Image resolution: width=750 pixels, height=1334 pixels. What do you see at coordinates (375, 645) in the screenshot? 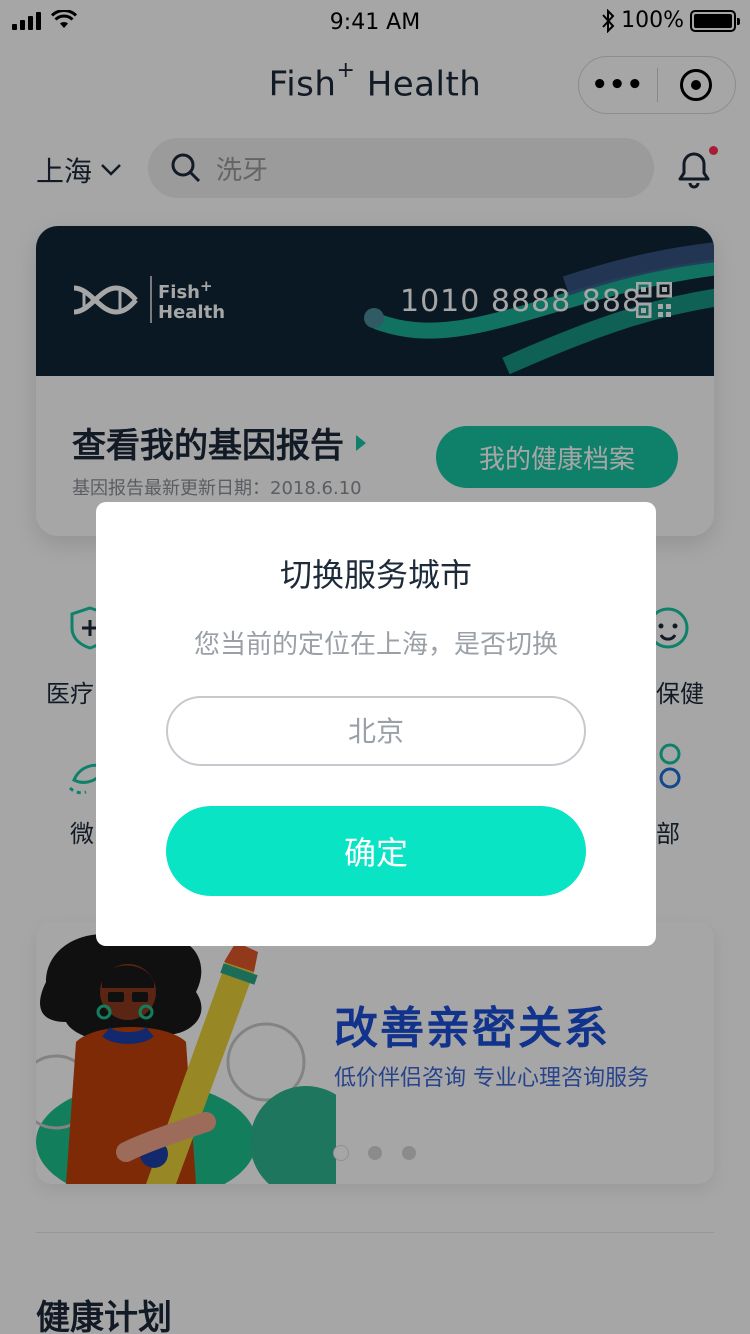
I see `dialog-message: 您当前的定位在上海，是否切换` at bounding box center [375, 645].